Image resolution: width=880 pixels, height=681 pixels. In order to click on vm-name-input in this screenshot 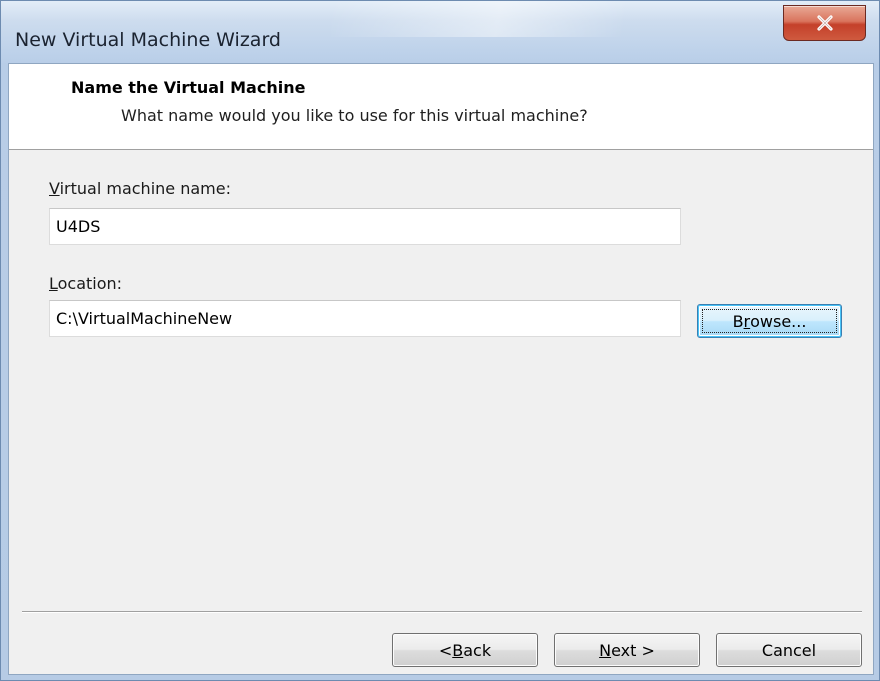, I will do `click(365, 226)`.